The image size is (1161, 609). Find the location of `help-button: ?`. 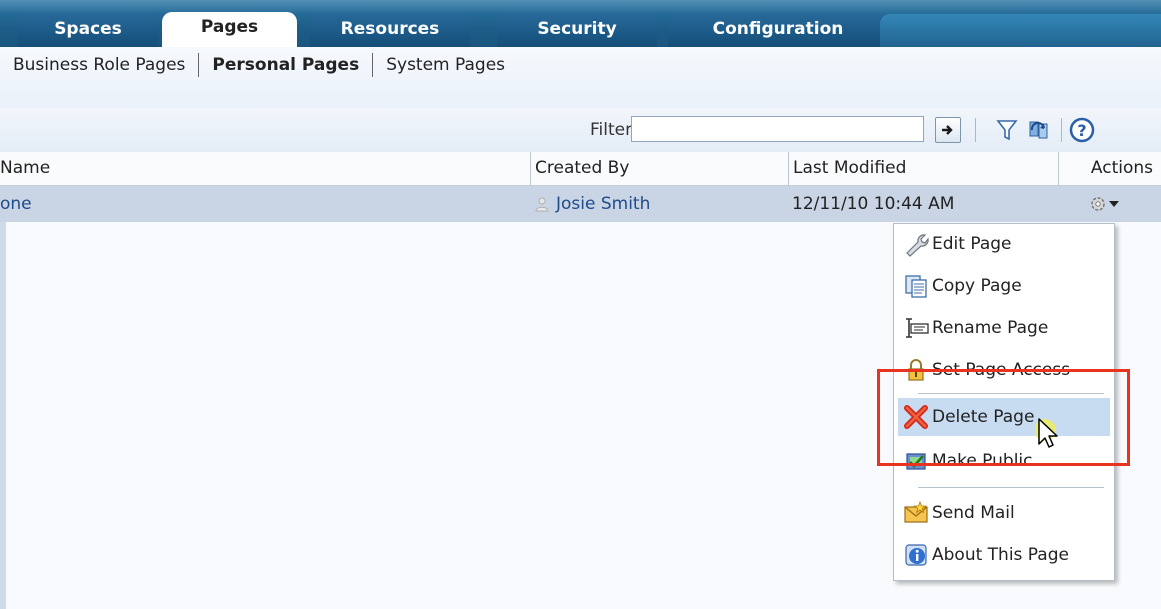

help-button: ? is located at coordinates (1082, 130).